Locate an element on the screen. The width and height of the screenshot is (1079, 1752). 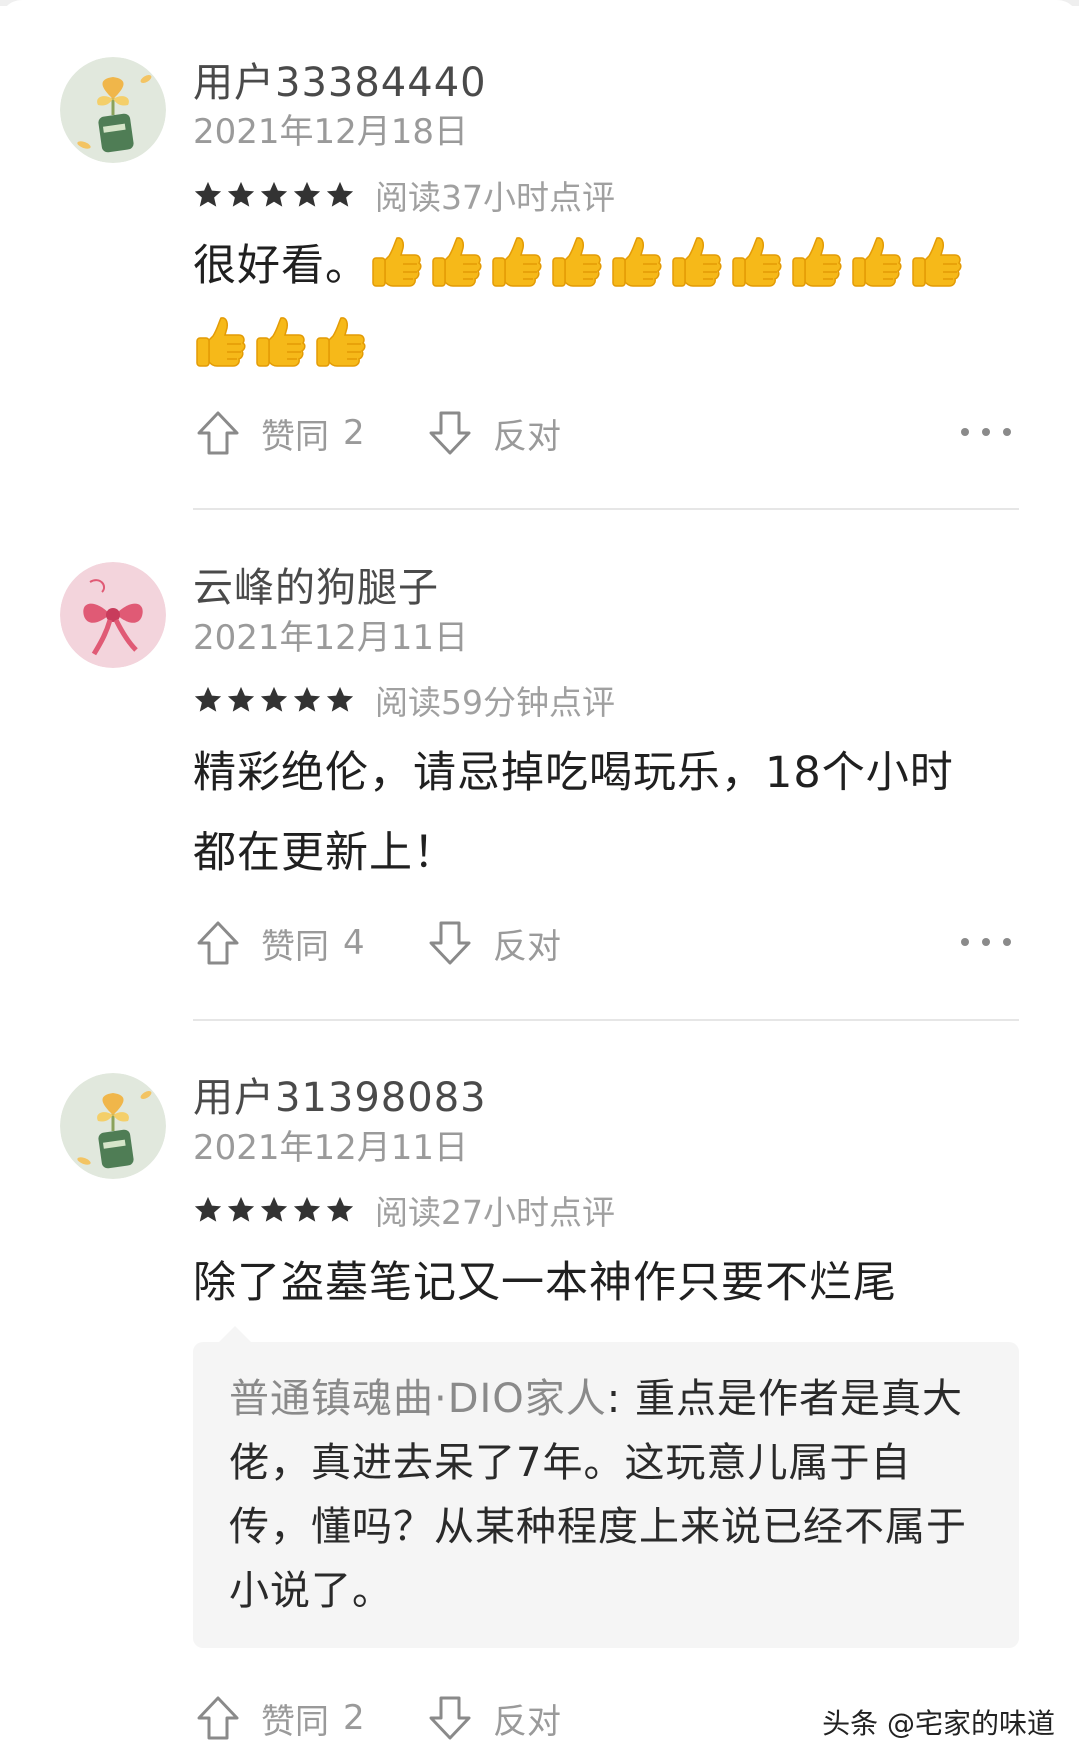
rating-row: 阅读37小时点评 is located at coordinates (404, 196).